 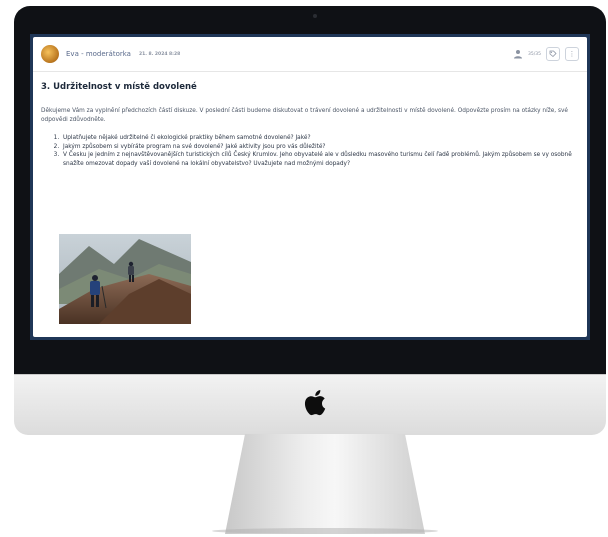 I want to click on more-options-button: ⋮, so click(x=572, y=54).